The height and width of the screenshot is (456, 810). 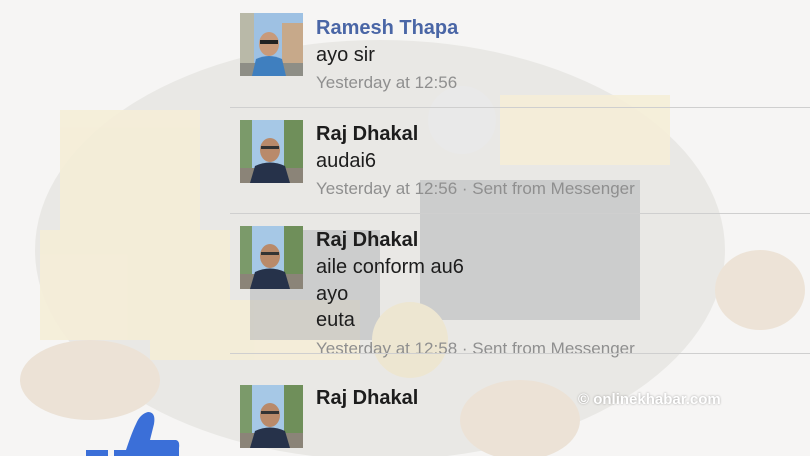 What do you see at coordinates (345, 55) in the screenshot?
I see `message-text: ayo sir` at bounding box center [345, 55].